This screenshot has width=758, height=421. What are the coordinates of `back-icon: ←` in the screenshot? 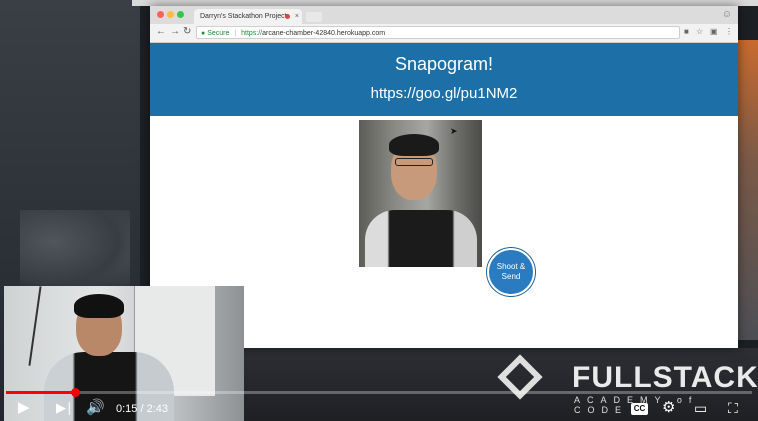 It's located at (161, 31).